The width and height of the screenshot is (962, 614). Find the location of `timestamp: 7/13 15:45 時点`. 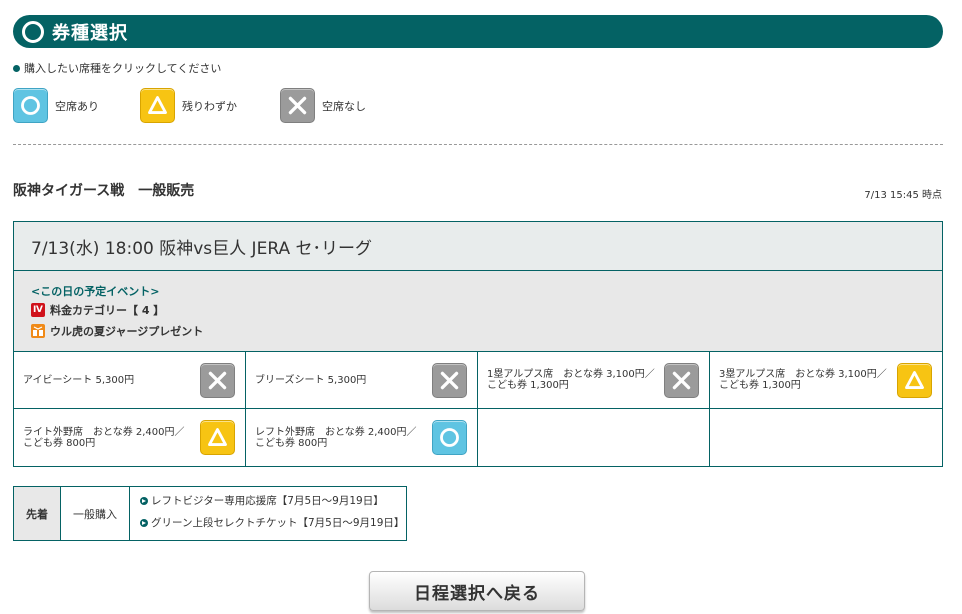

timestamp: 7/13 15:45 時点 is located at coordinates (903, 195).